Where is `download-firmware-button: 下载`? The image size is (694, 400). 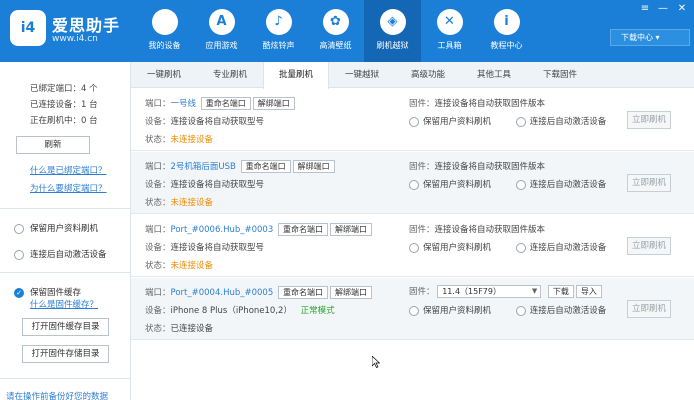
download-firmware-button: 下载 is located at coordinates (560, 291).